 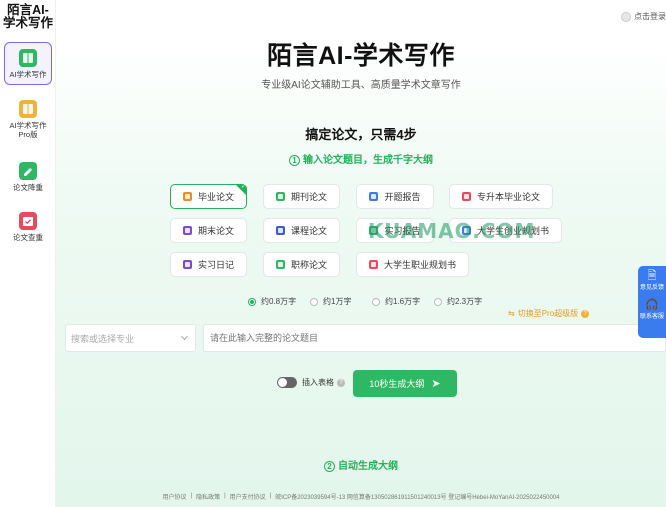 I want to click on paper-type-chip: 专升本毕业论文, so click(x=501, y=196).